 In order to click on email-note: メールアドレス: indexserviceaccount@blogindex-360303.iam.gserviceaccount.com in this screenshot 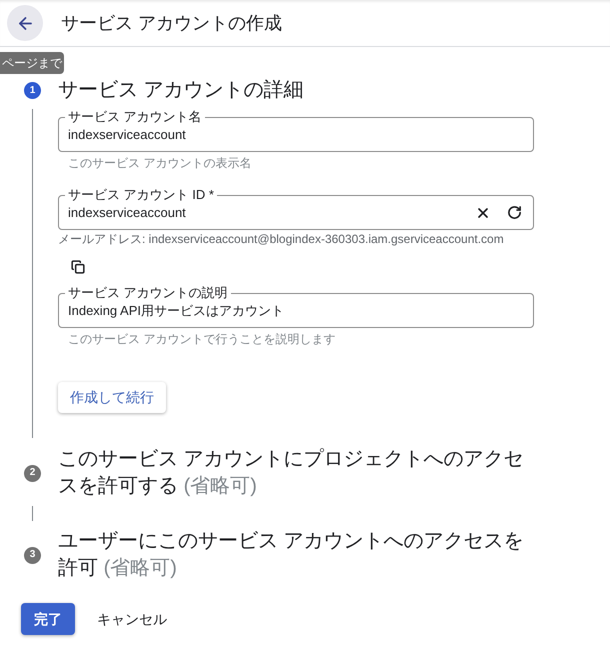, I will do `click(281, 239)`.